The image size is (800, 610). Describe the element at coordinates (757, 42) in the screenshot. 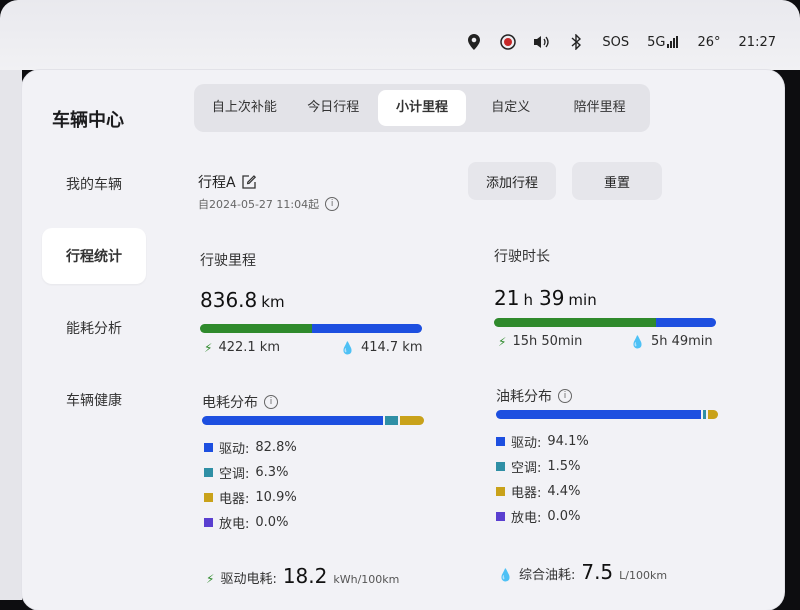

I see `clock: 21:27` at that location.